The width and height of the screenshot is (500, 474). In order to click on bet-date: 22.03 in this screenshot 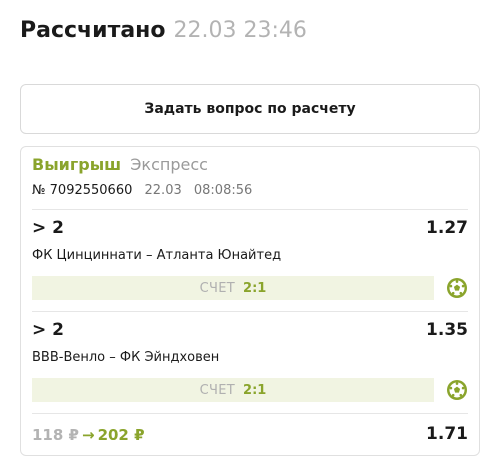, I will do `click(163, 190)`.